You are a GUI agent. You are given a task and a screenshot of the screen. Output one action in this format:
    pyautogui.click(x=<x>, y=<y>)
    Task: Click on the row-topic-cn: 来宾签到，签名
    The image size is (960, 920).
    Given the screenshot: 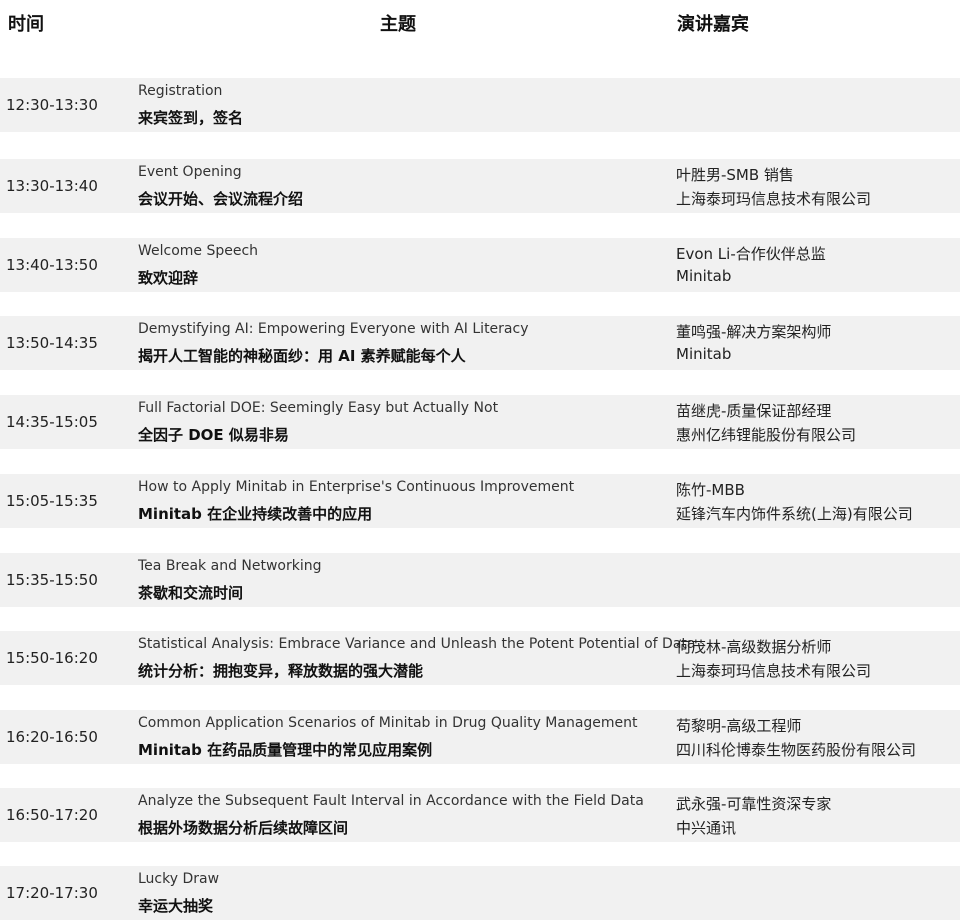 What is the action you would take?
    pyautogui.click(x=191, y=118)
    